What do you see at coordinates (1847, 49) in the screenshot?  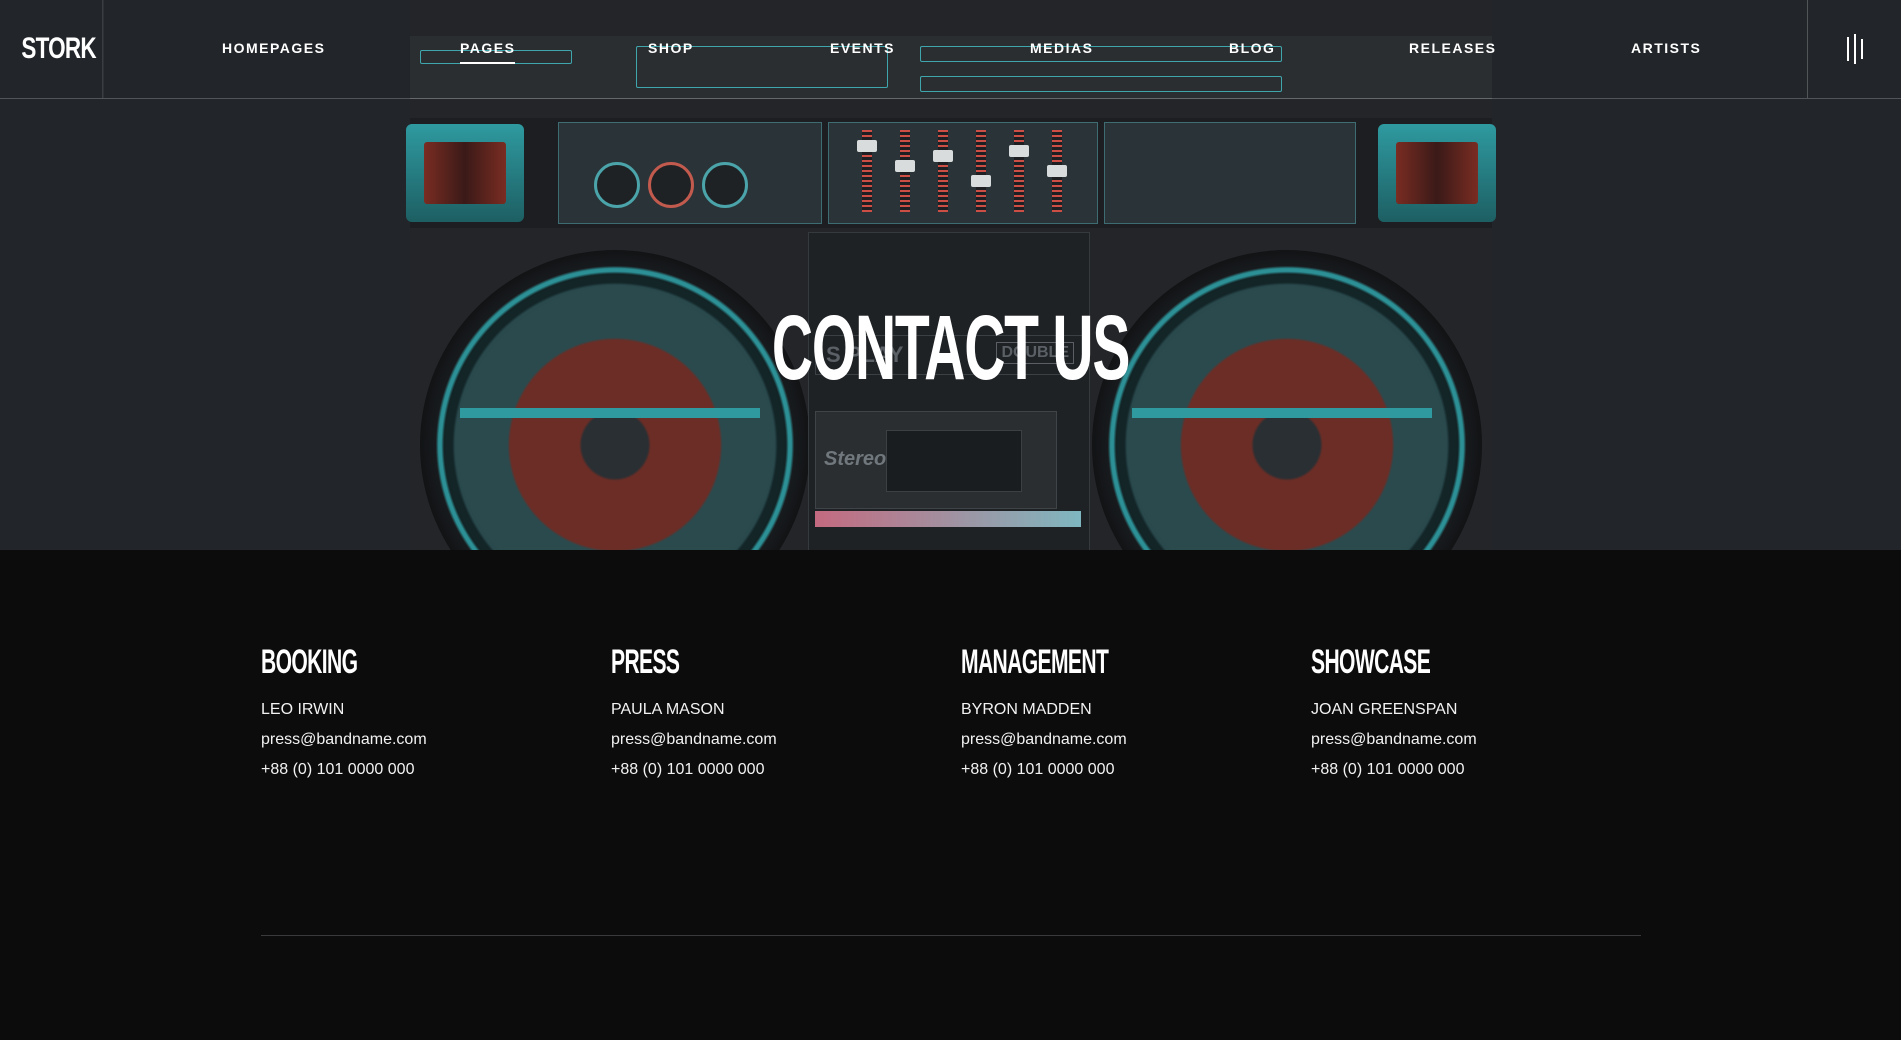 I see `menu-bars-icon` at bounding box center [1847, 49].